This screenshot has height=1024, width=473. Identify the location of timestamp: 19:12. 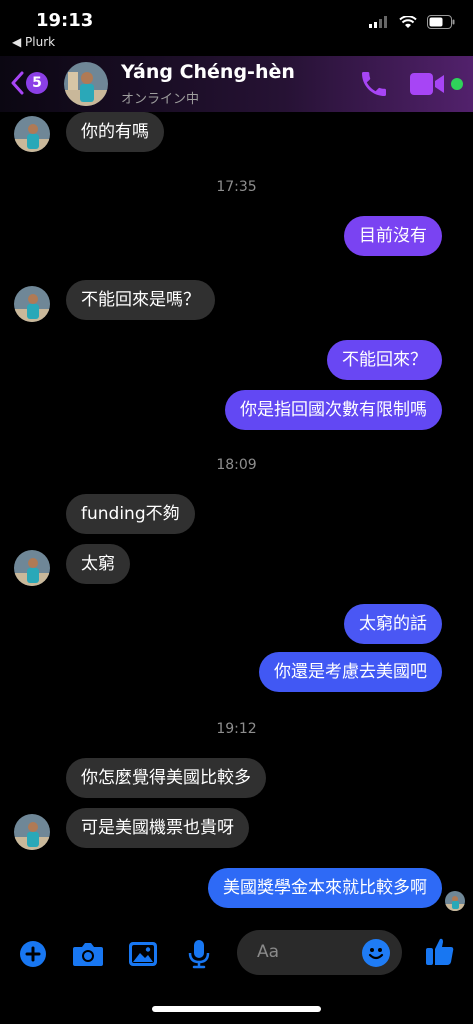
(236, 729).